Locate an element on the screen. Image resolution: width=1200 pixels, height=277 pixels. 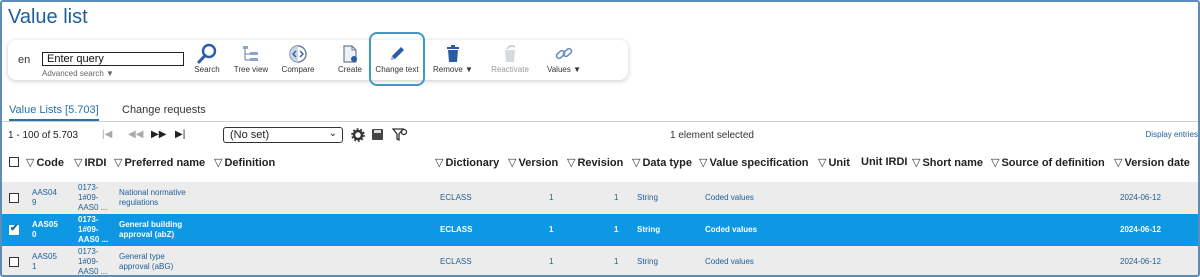
column-definition-label: Definition is located at coordinates (250, 163).